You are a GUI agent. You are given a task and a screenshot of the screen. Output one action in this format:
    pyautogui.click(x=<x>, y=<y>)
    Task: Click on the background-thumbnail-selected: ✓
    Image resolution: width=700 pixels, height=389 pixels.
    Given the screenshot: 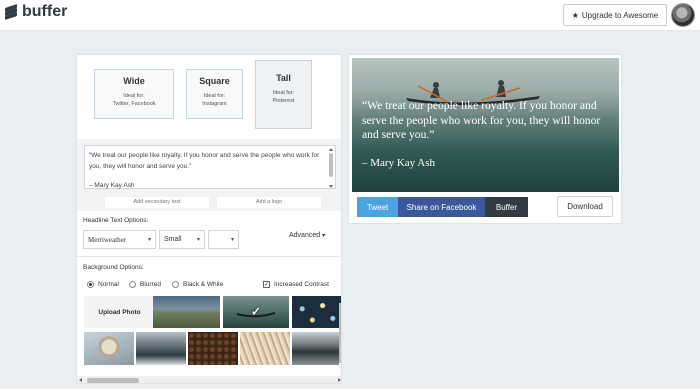 What is the action you would take?
    pyautogui.click(x=256, y=312)
    